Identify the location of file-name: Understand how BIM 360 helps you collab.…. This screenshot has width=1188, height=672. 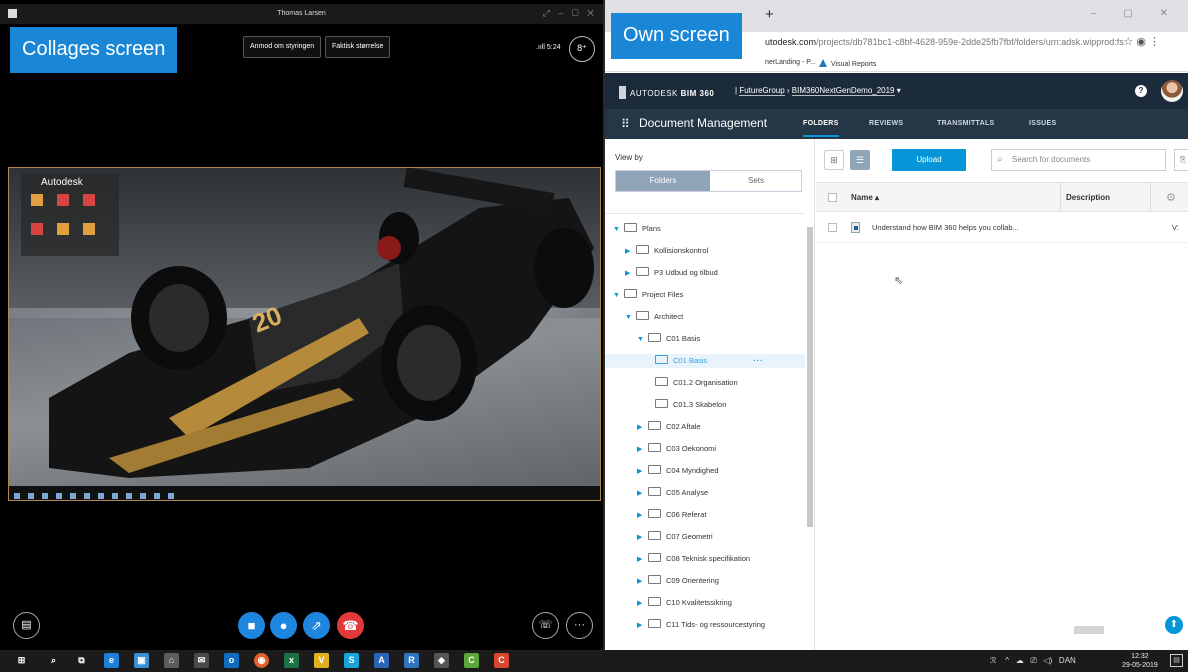
(945, 227).